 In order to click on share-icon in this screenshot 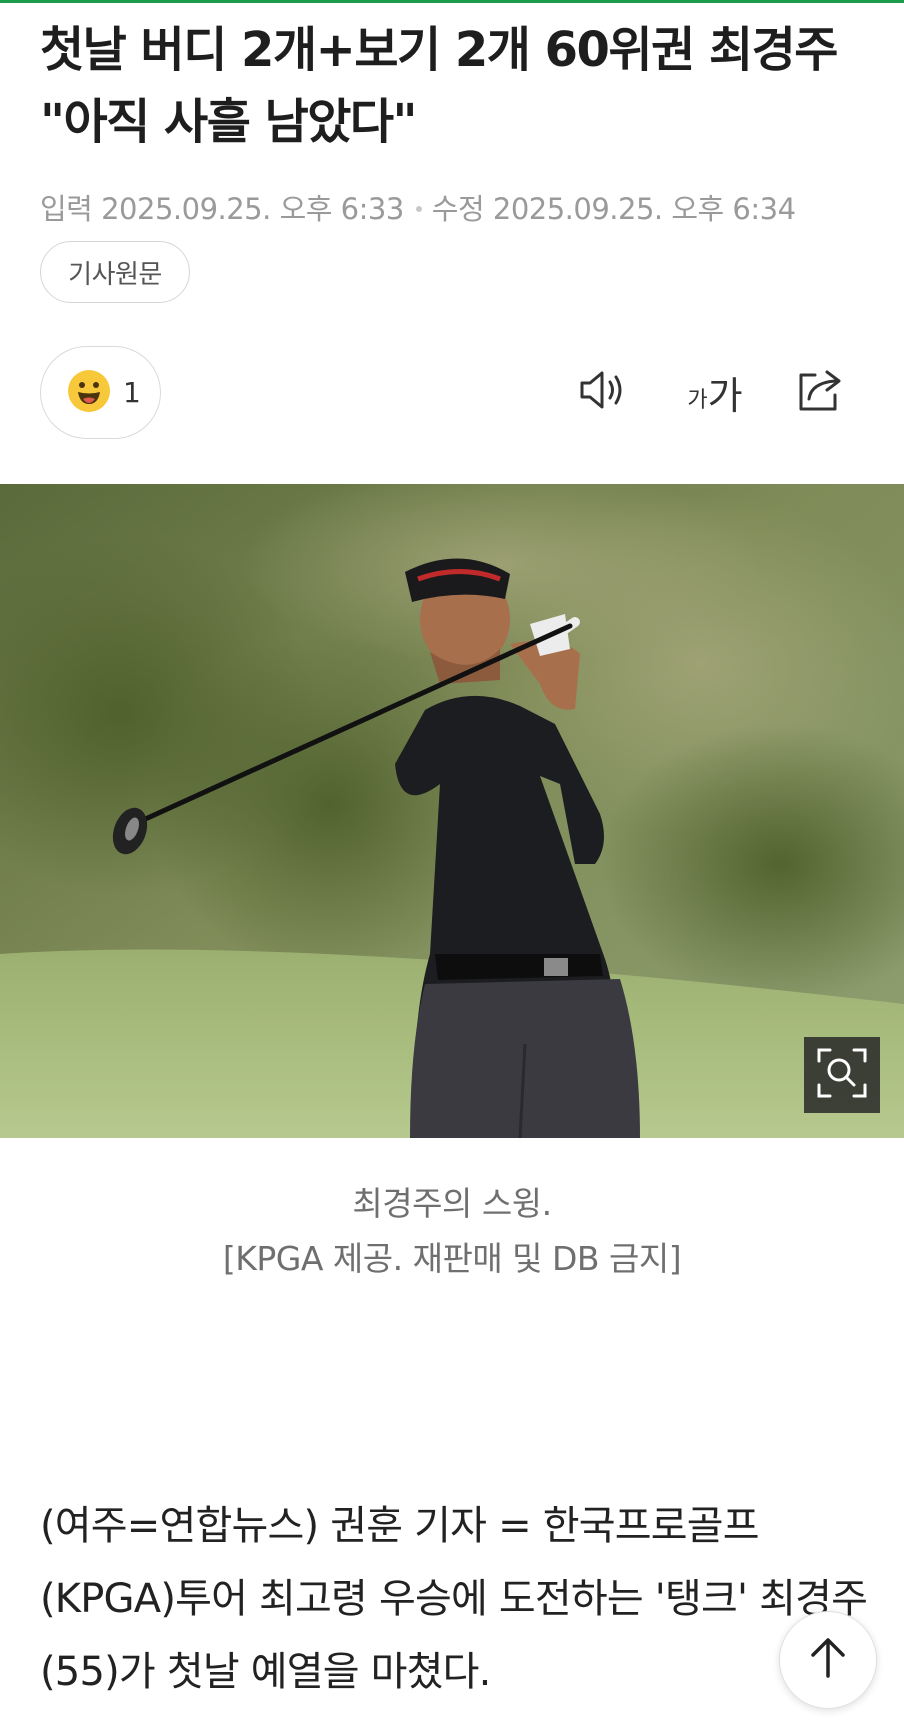, I will do `click(820, 392)`.